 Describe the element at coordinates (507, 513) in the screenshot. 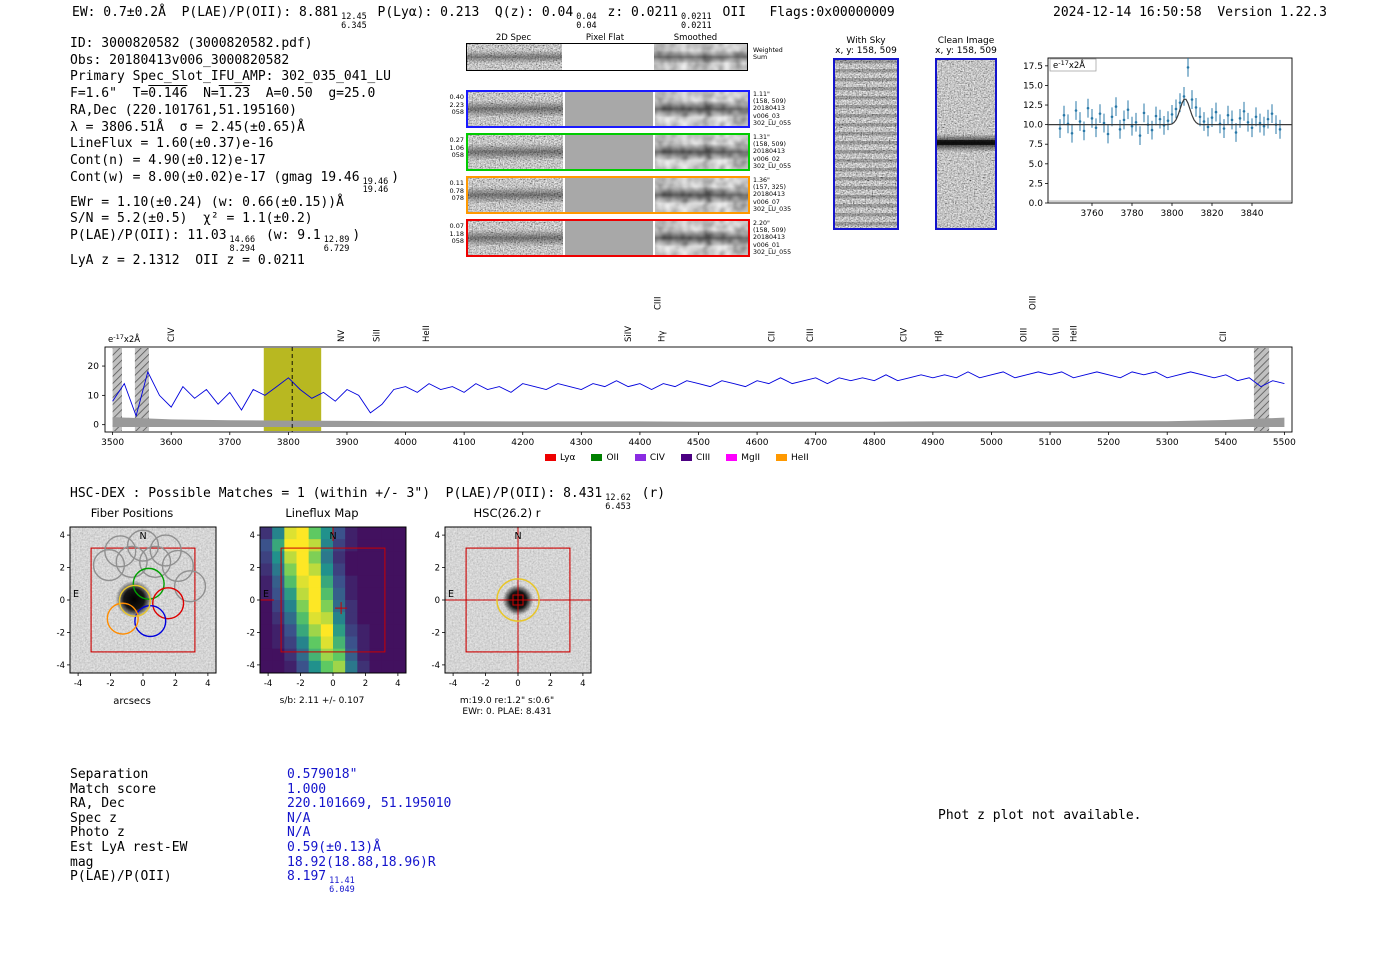

I see `cutout-title: HSC(26.2) r` at that location.